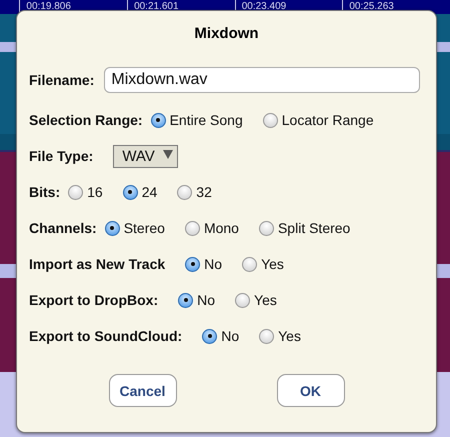 The height and width of the screenshot is (437, 450). What do you see at coordinates (140, 192) in the screenshot?
I see `radio-option: 24` at bounding box center [140, 192].